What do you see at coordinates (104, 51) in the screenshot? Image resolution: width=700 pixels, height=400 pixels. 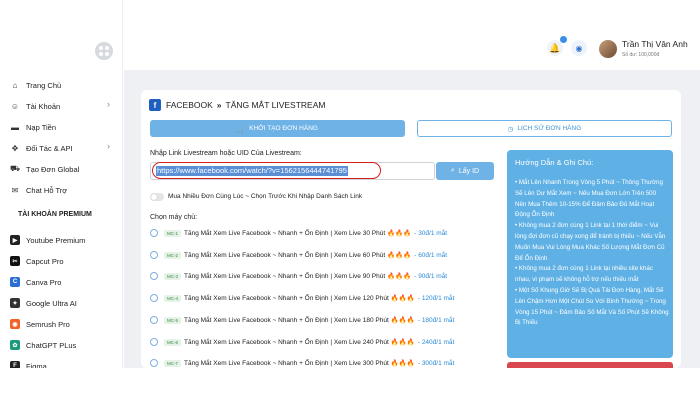 I see `brand-logo` at bounding box center [104, 51].